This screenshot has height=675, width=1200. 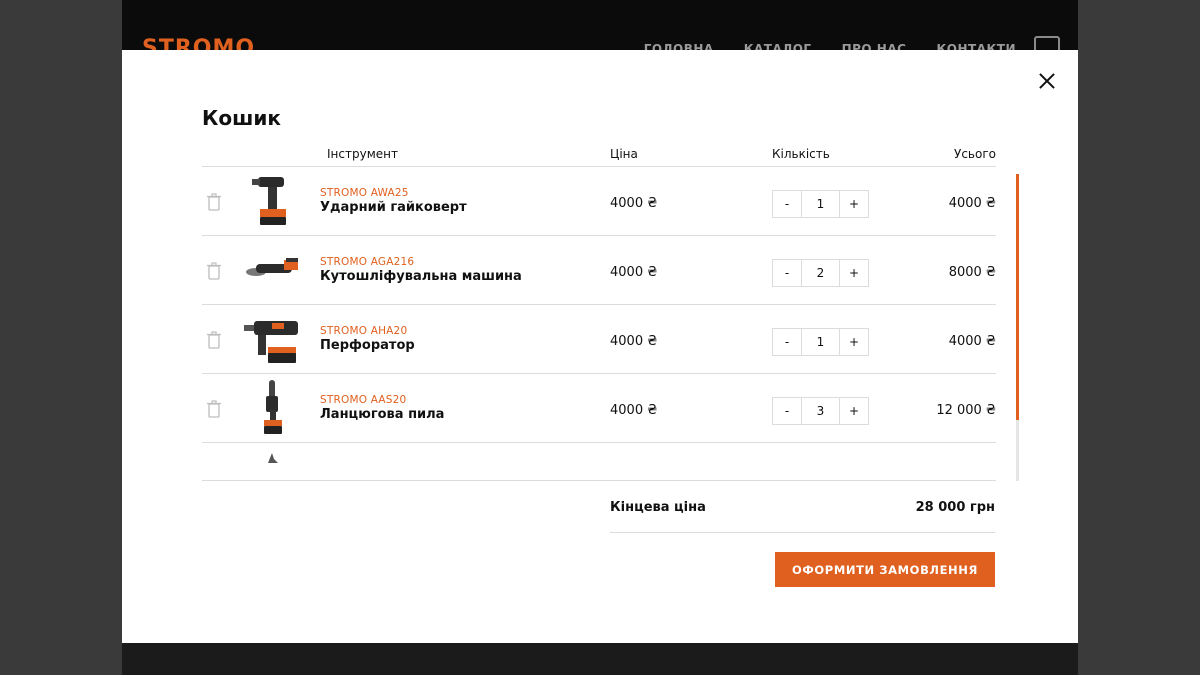 I want to click on column-total: Усього, so click(x=975, y=154).